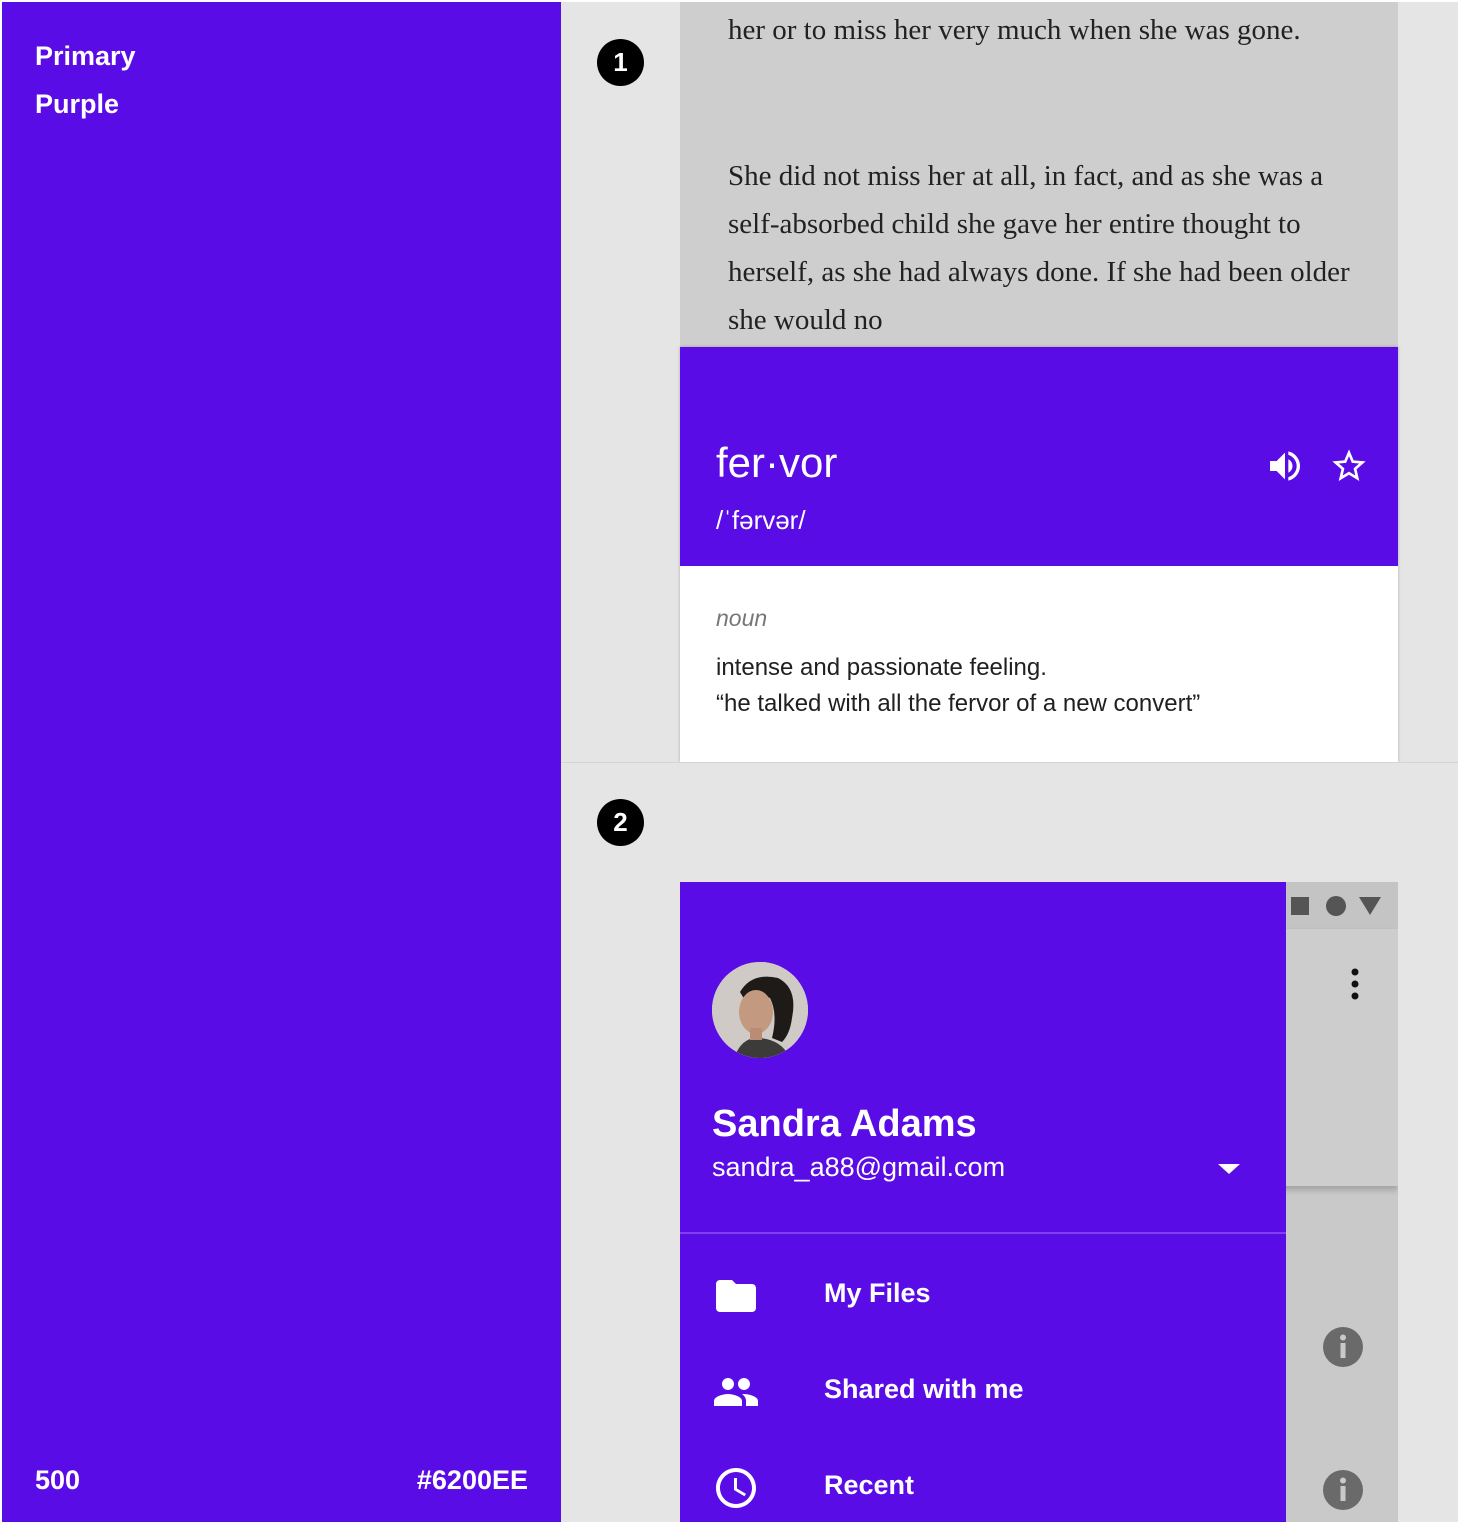 The height and width of the screenshot is (1524, 1458). Describe the element at coordinates (761, 520) in the screenshot. I see `dictionary-phonetic: /ˈfərvər/` at that location.